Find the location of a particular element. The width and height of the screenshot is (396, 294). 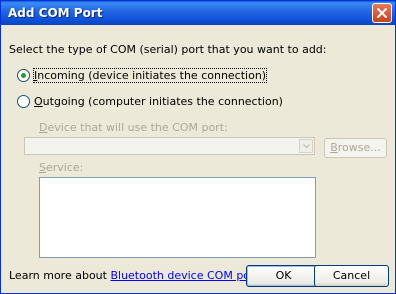

device-label: Device that will use the COM port: is located at coordinates (133, 127).